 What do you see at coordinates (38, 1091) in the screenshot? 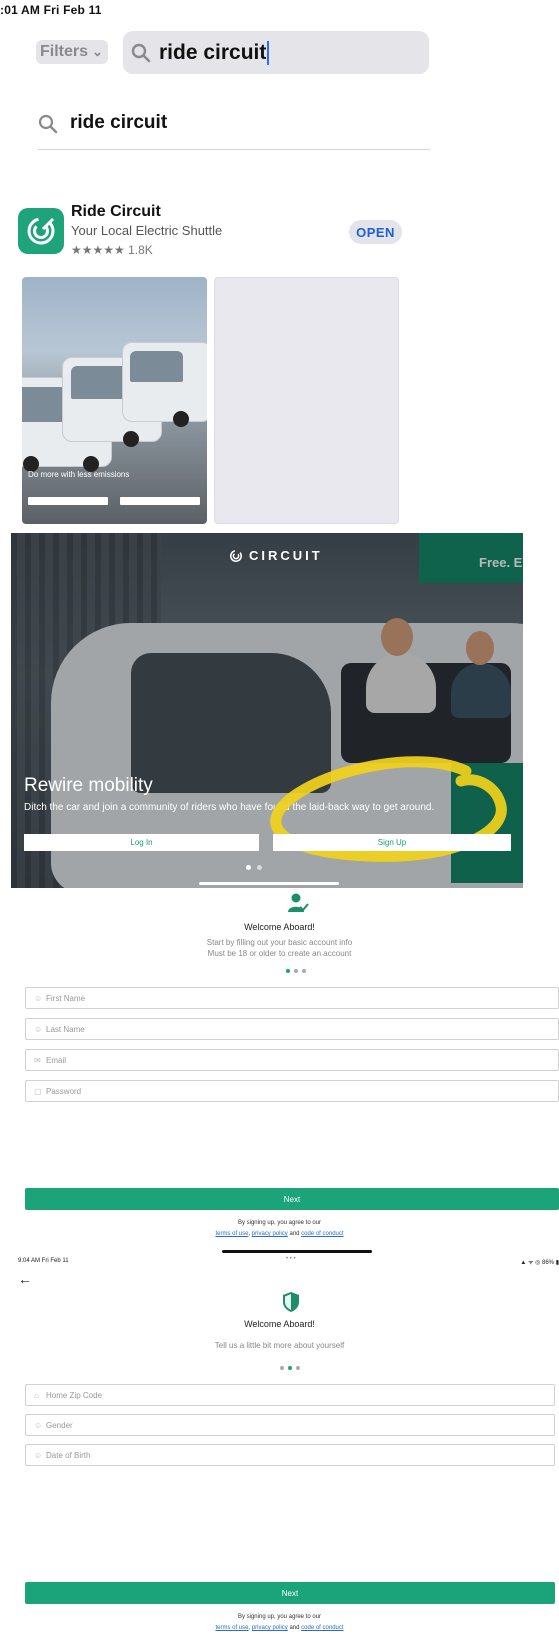
I see `lock-icon: ▢` at bounding box center [38, 1091].